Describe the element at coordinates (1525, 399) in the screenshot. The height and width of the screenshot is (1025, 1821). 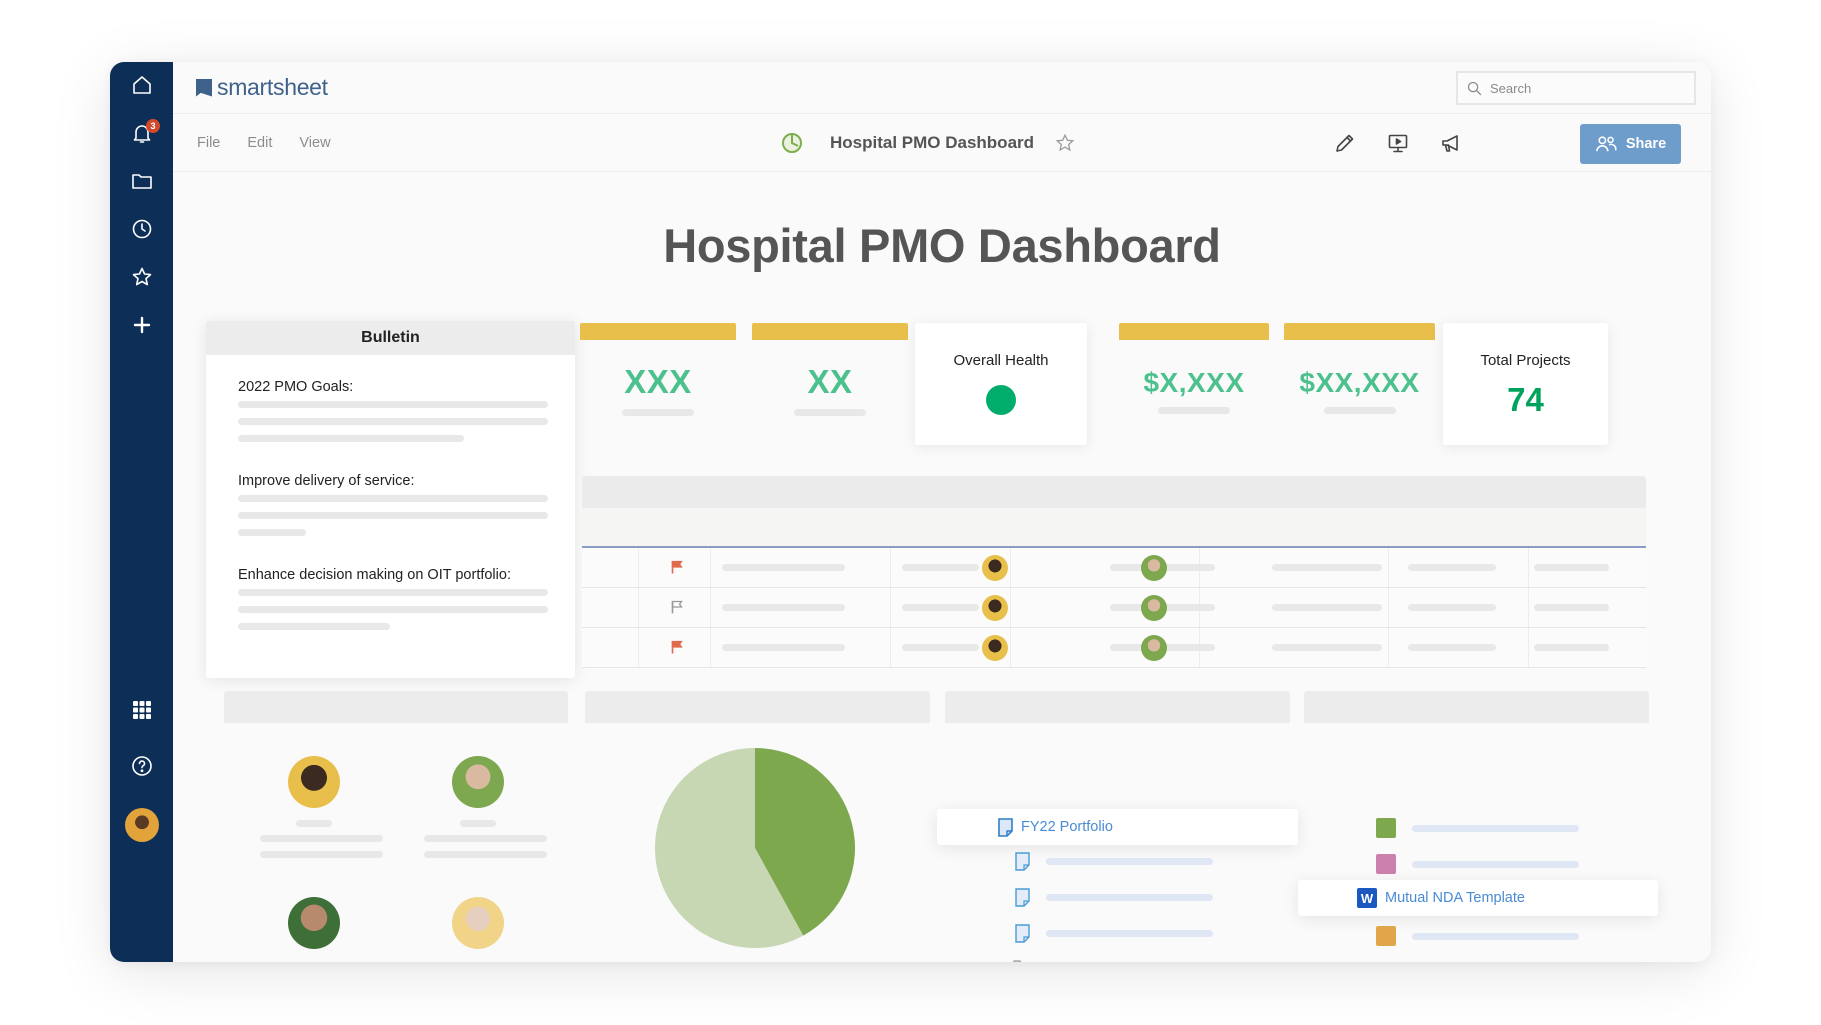
I see `total-projects-value: 74` at that location.